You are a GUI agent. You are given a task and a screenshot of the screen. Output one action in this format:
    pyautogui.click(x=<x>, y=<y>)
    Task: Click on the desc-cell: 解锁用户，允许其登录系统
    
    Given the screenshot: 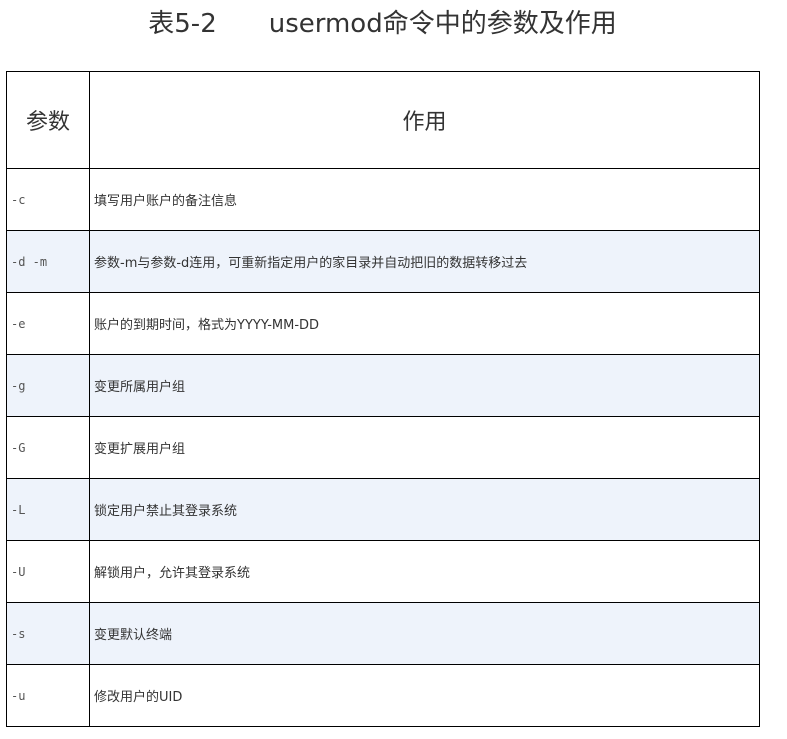 What is the action you would take?
    pyautogui.click(x=424, y=571)
    